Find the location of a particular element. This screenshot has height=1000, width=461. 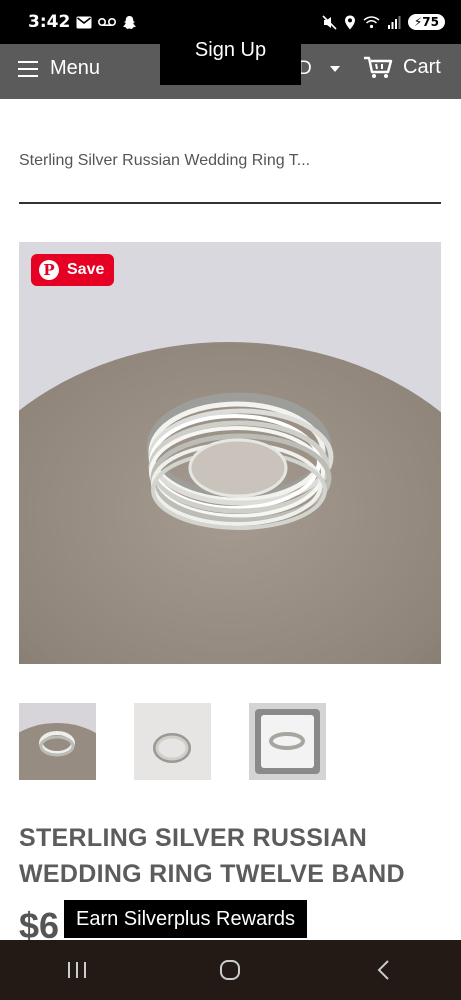

pinterest-save-label: Save is located at coordinates (86, 269).